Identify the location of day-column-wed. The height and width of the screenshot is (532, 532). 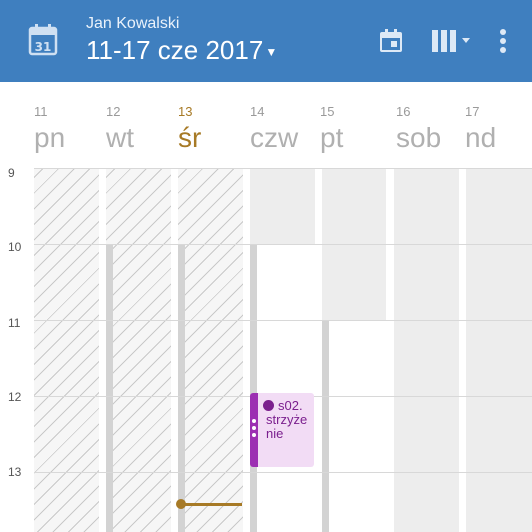
(210, 350).